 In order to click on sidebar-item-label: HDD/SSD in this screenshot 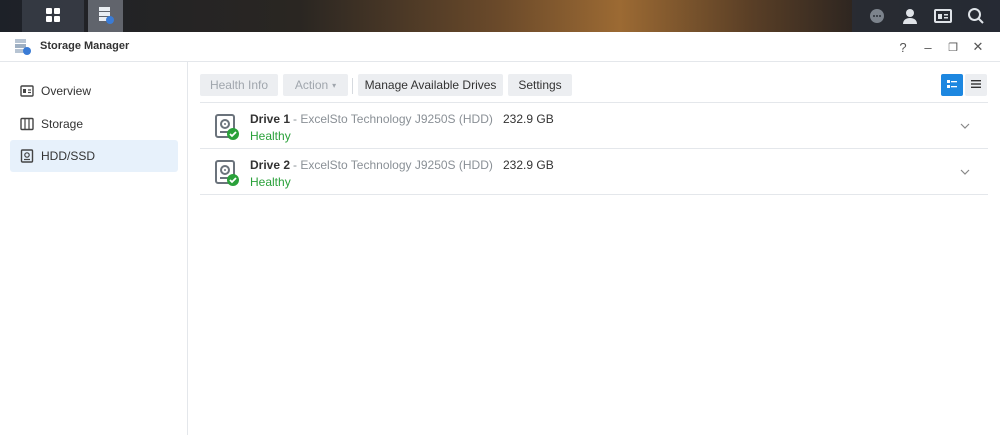, I will do `click(68, 156)`.